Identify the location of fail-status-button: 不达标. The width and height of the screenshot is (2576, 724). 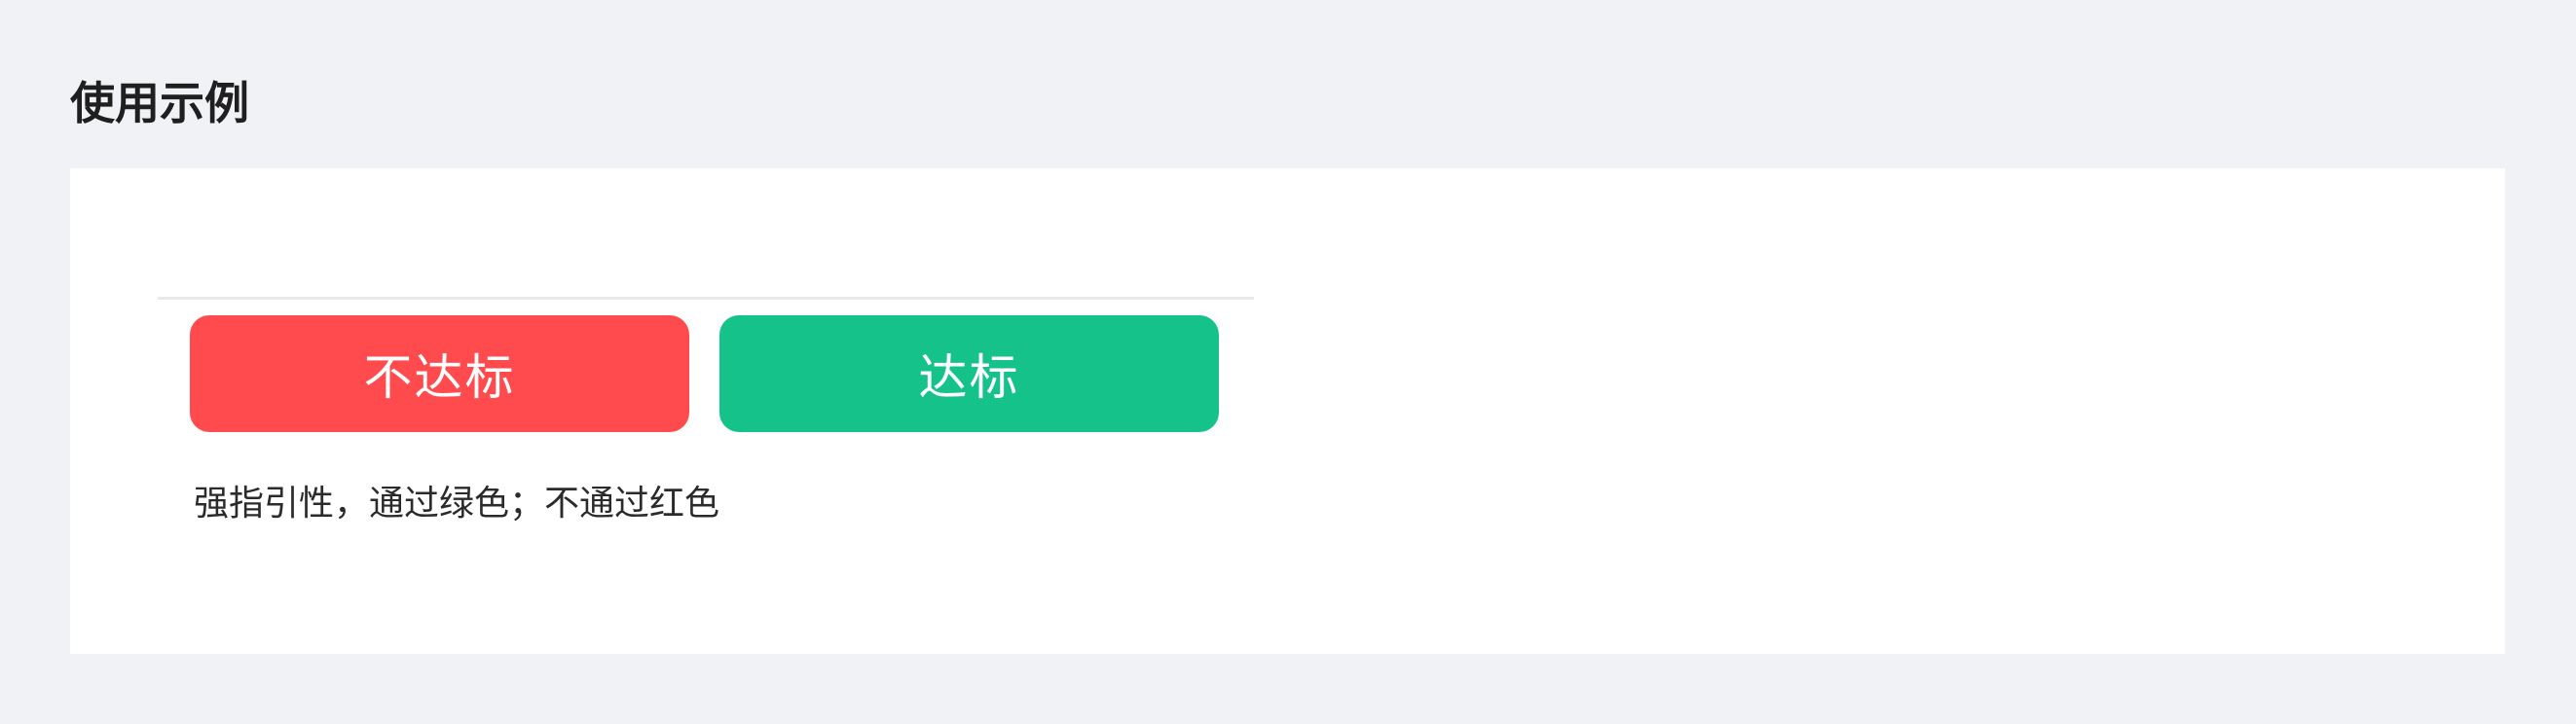
(439, 373).